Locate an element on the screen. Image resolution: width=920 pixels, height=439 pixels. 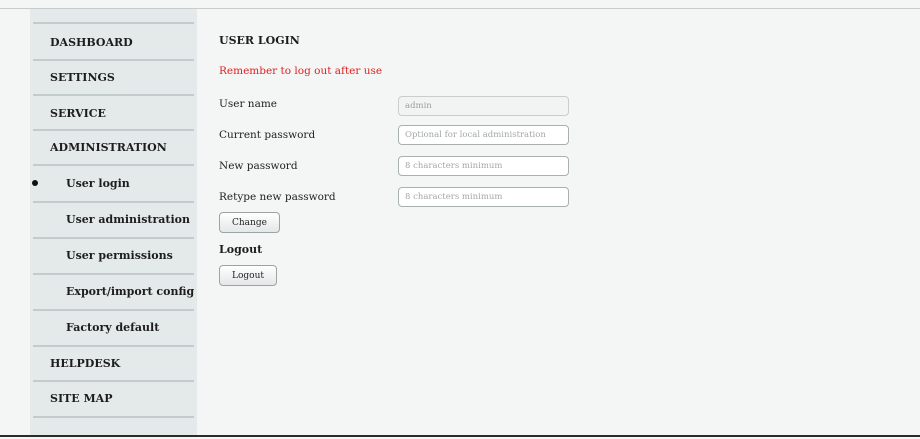
new-password-field is located at coordinates (483, 166).